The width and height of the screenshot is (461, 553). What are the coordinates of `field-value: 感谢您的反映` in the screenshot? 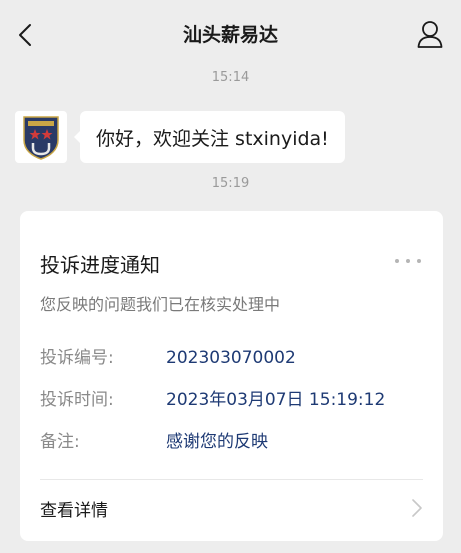 It's located at (217, 442).